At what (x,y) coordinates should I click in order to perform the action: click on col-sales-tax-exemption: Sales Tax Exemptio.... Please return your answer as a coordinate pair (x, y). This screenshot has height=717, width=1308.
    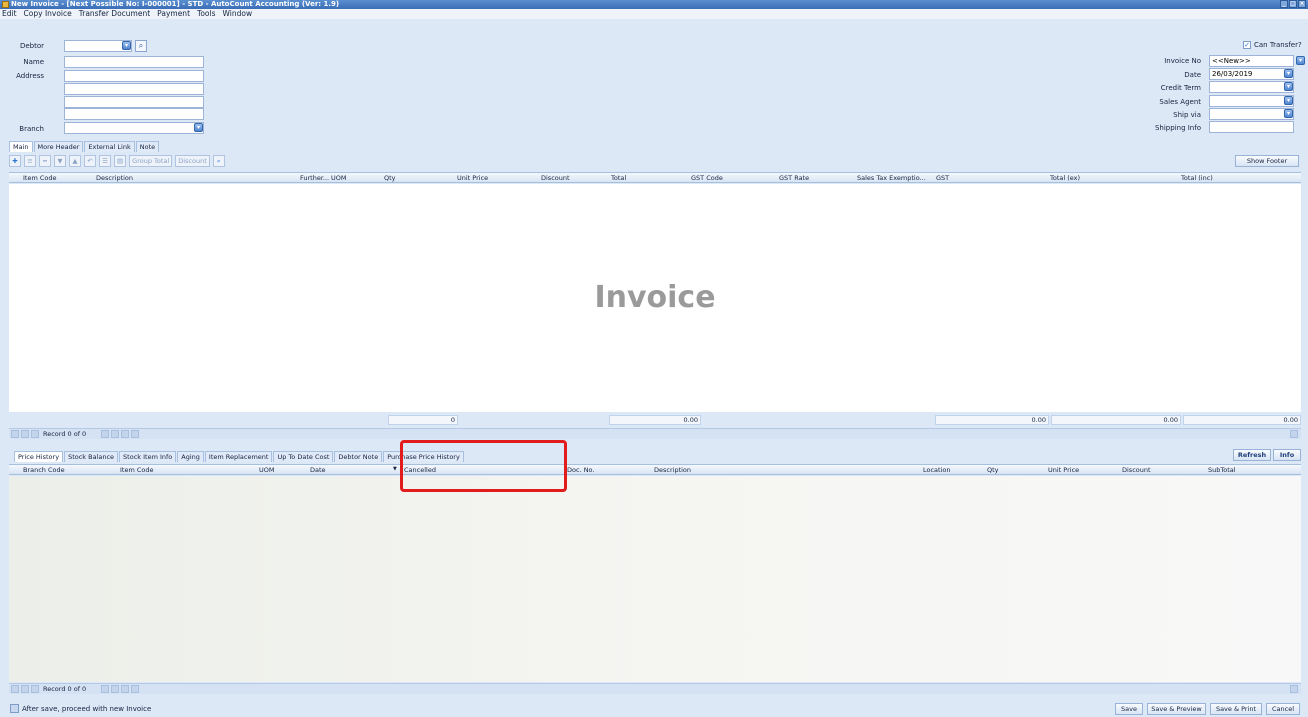
    Looking at the image, I should click on (891, 178).